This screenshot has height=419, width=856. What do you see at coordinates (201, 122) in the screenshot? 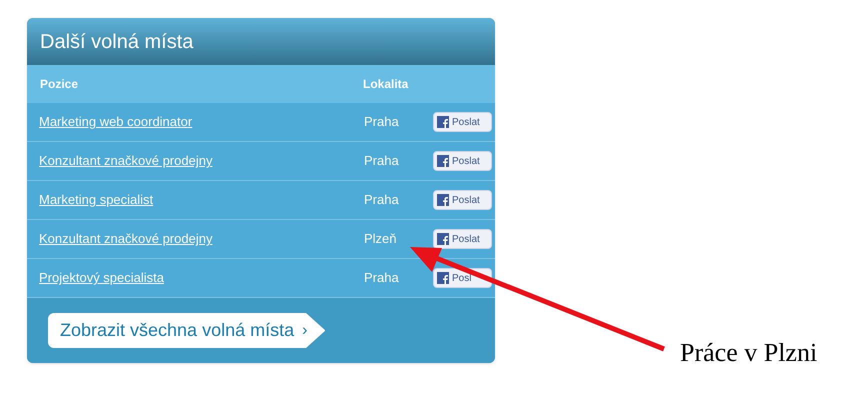
I see `job-link: Marketing web coordinator` at bounding box center [201, 122].